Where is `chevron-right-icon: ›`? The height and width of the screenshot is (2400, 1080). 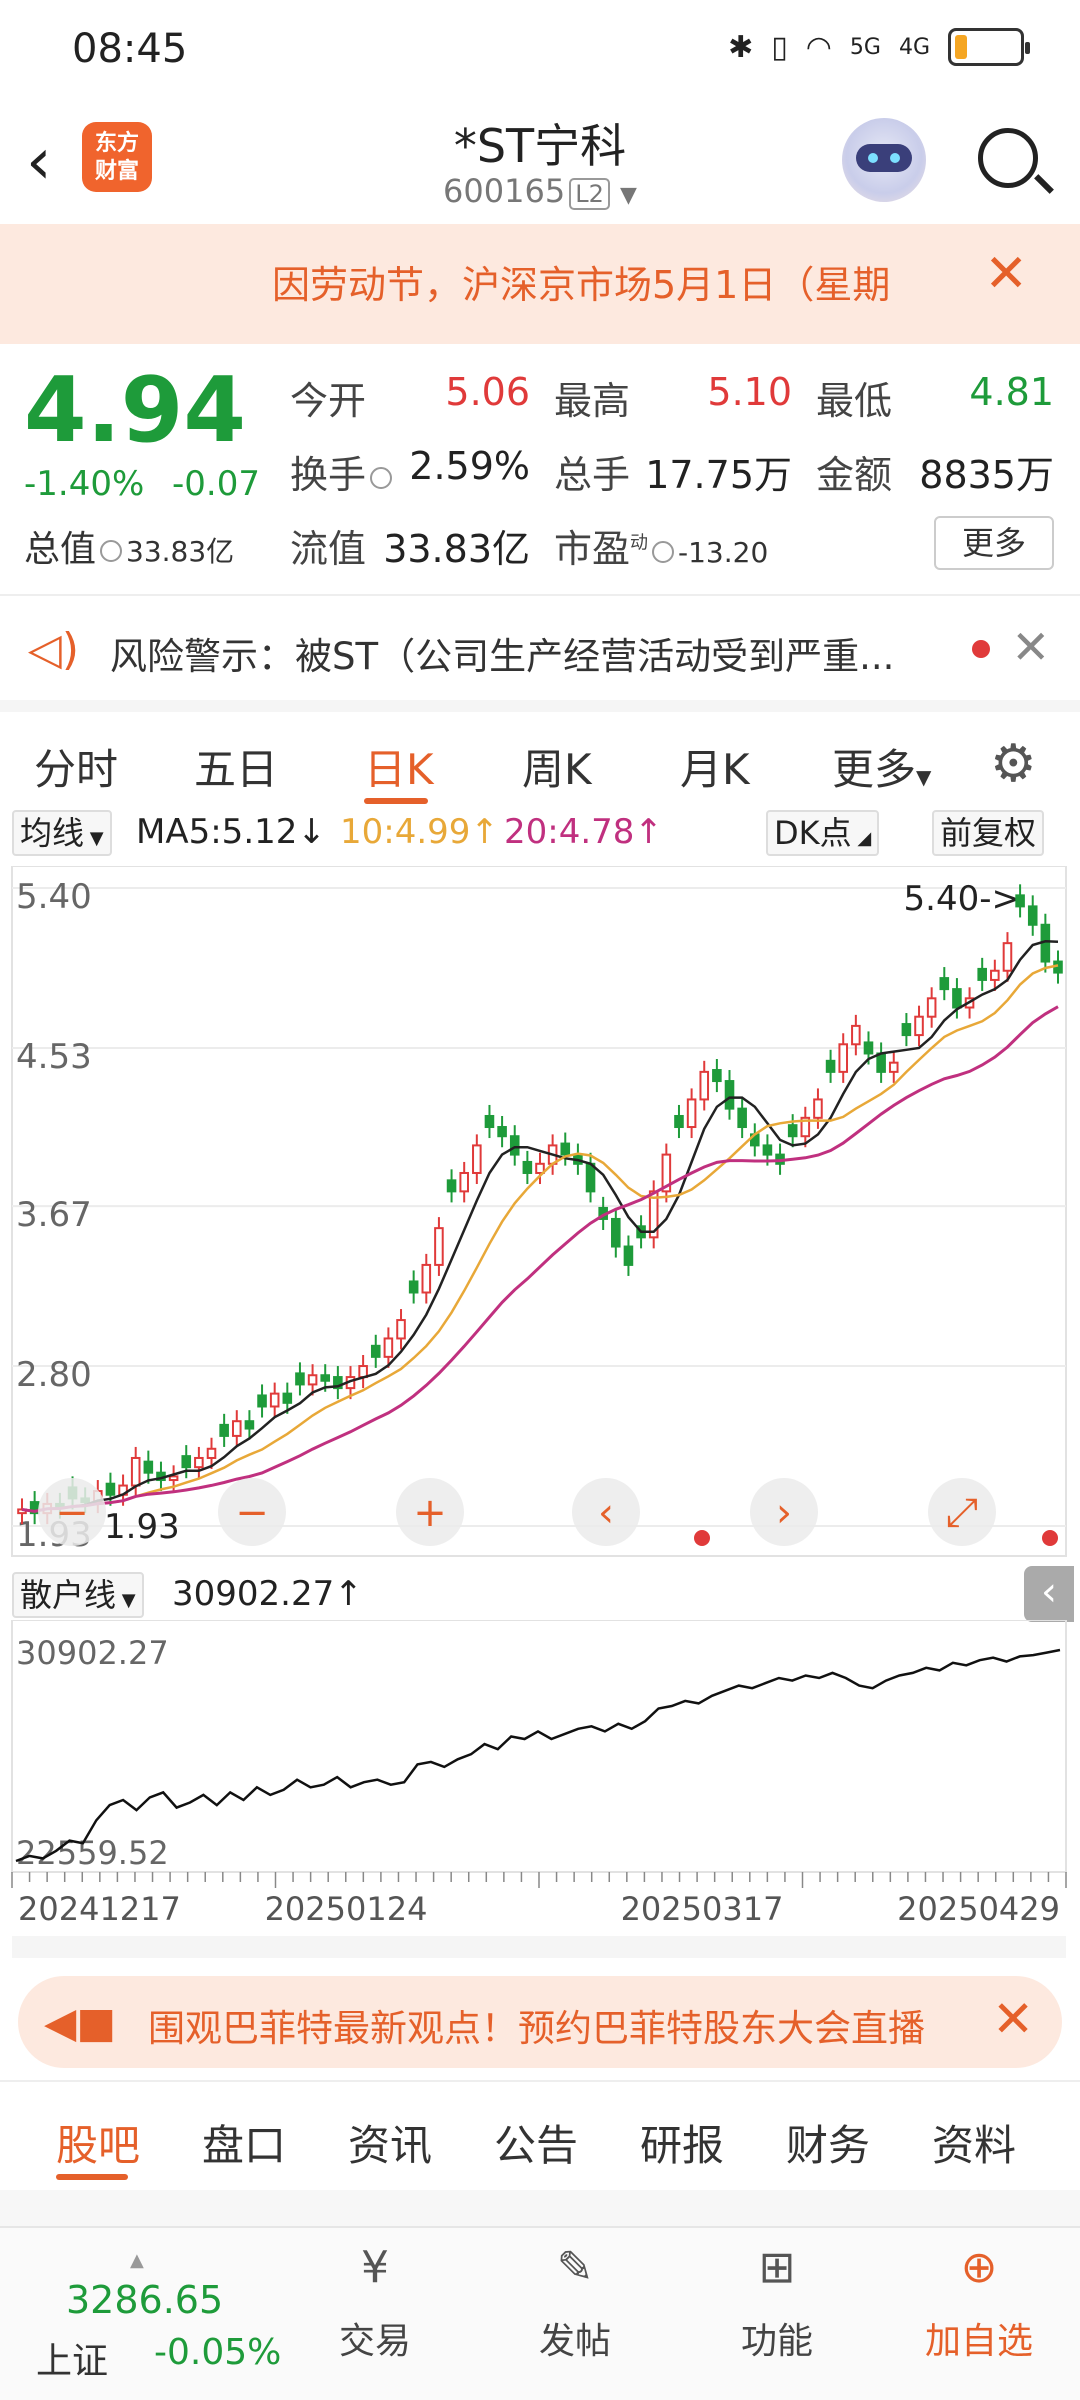
chevron-right-icon: › is located at coordinates (784, 1512).